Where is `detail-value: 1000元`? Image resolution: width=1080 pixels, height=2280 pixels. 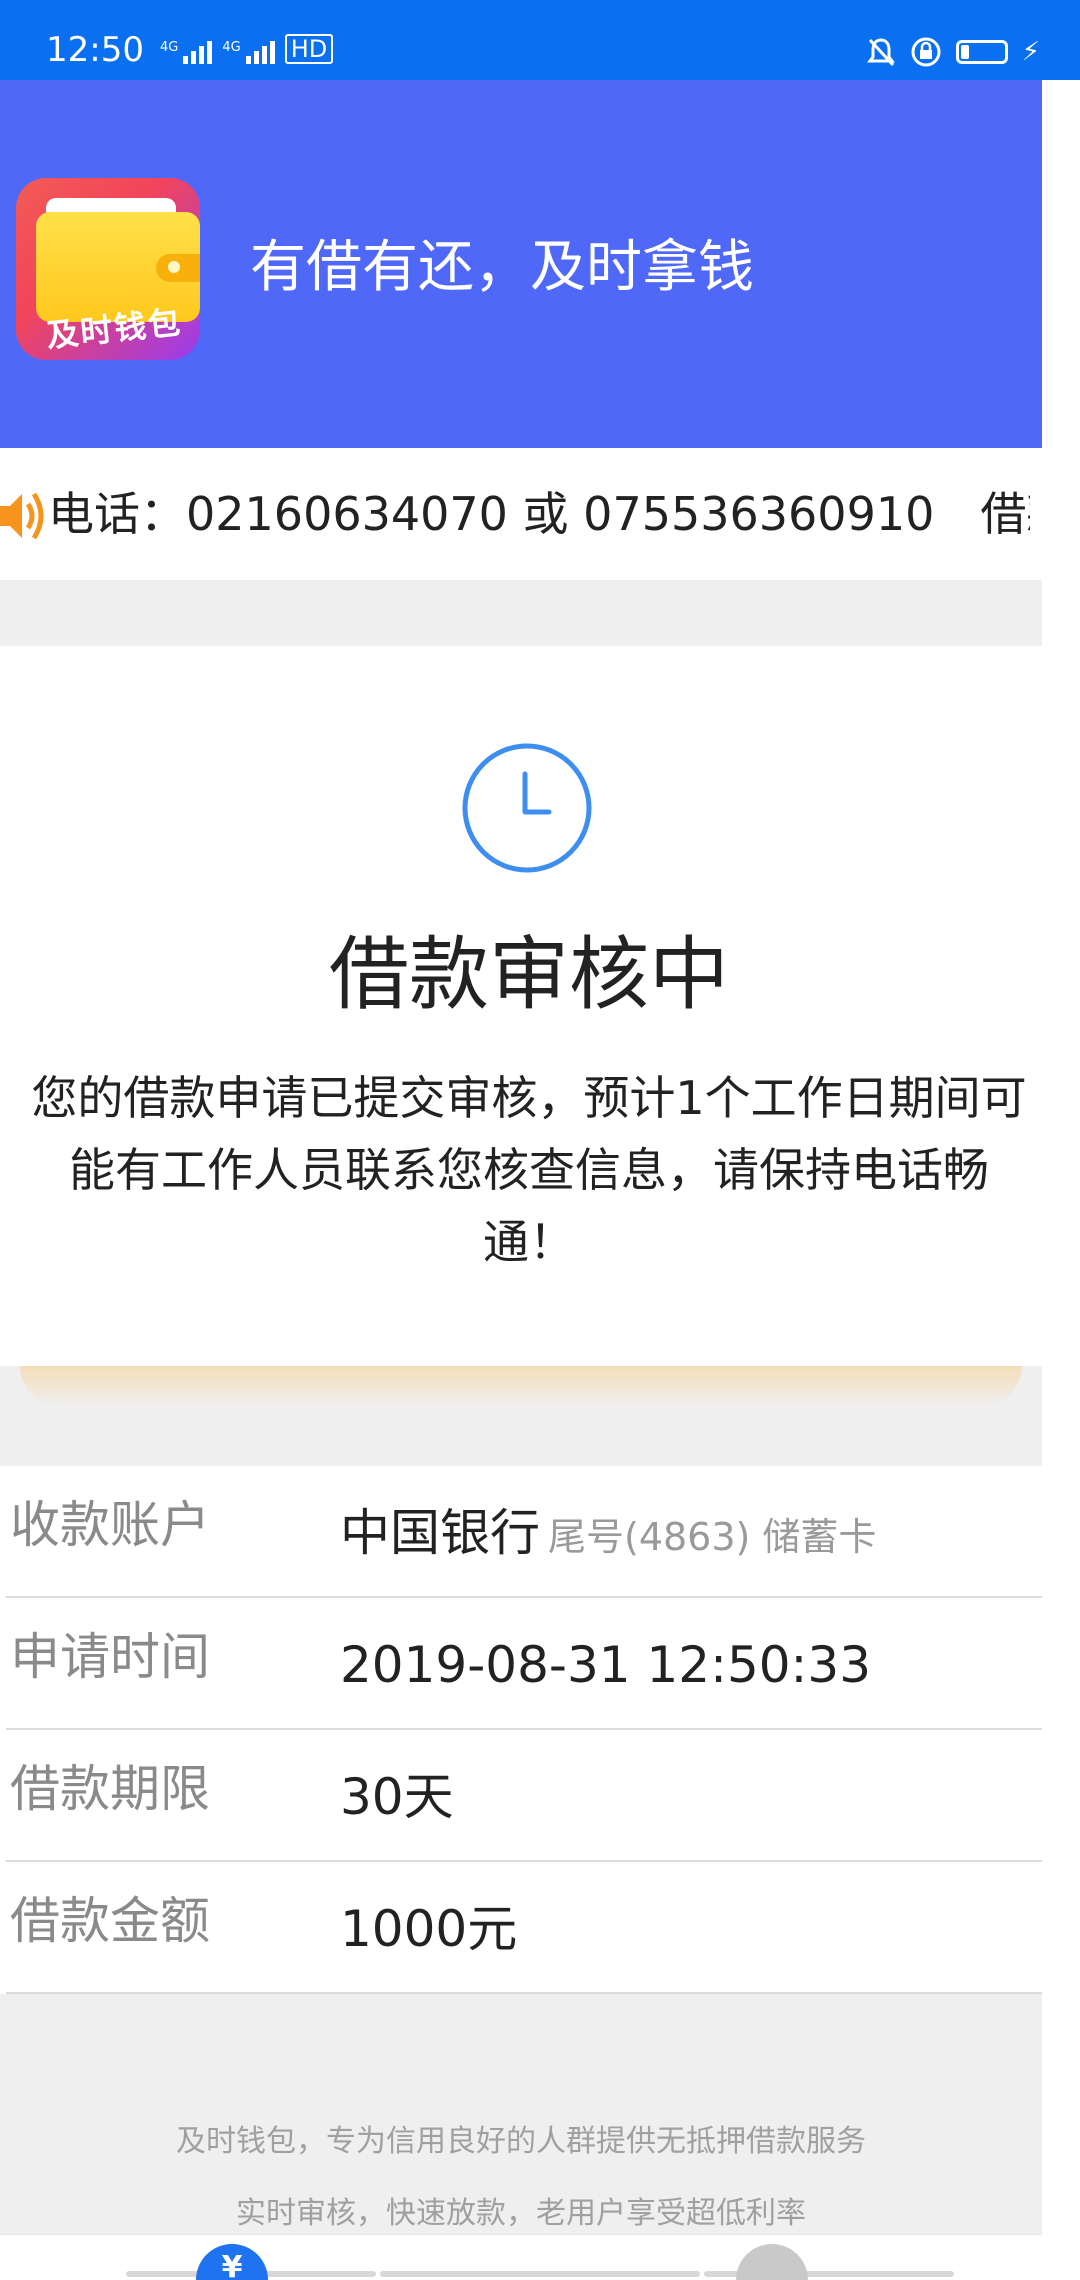
detail-value: 1000元 is located at coordinates (429, 1929).